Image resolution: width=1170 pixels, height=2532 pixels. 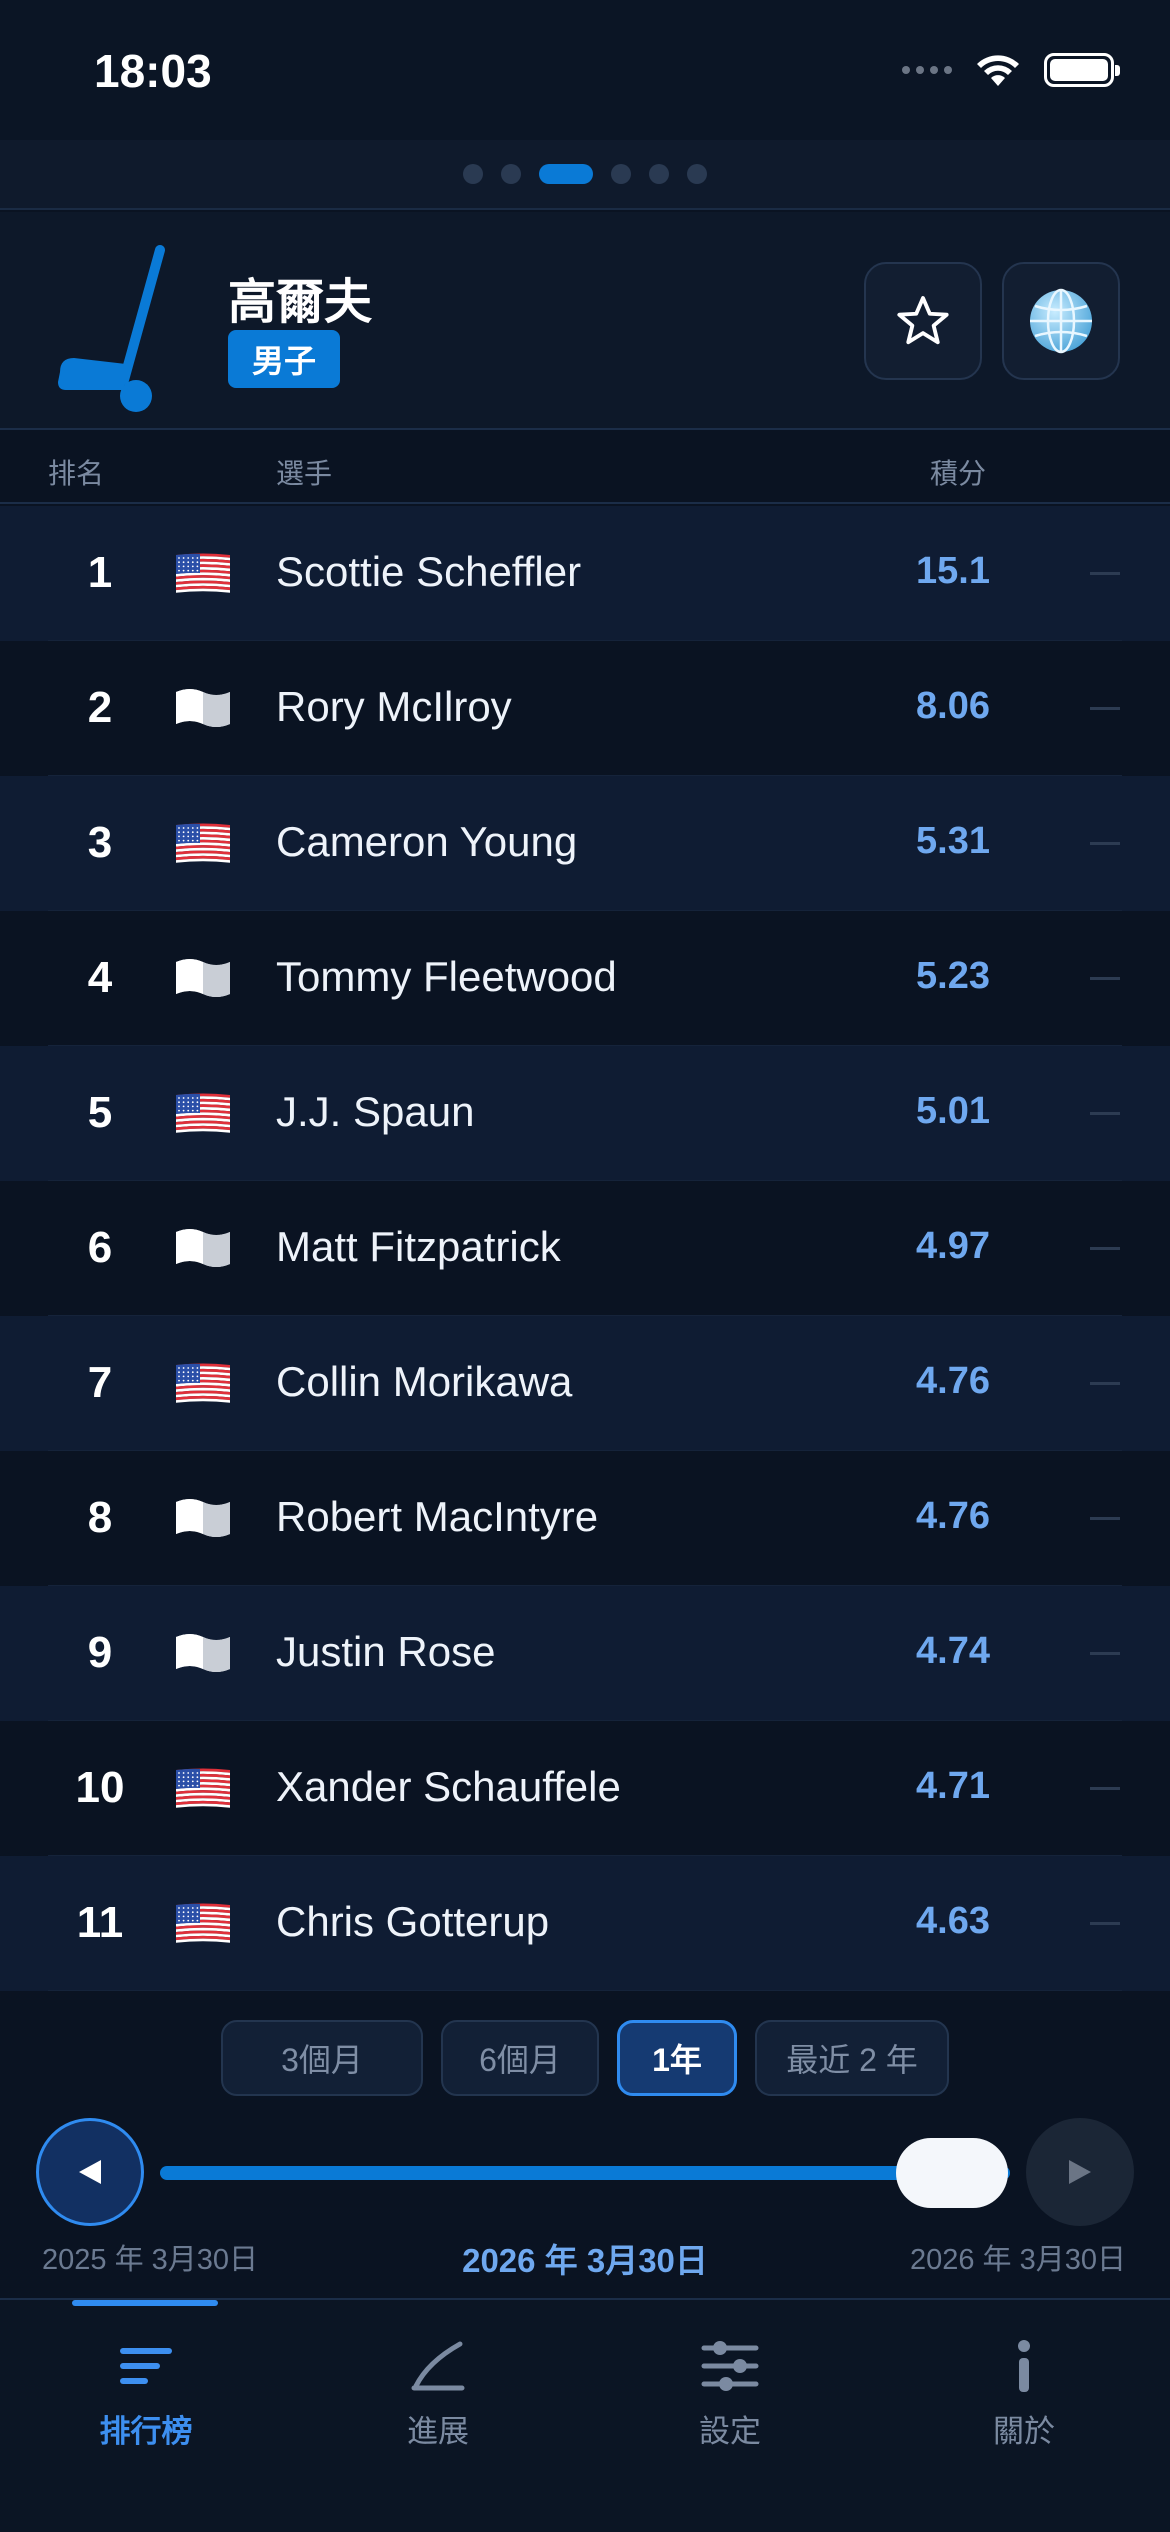 I want to click on sport-header: 高爾夫 男子, so click(x=585, y=321).